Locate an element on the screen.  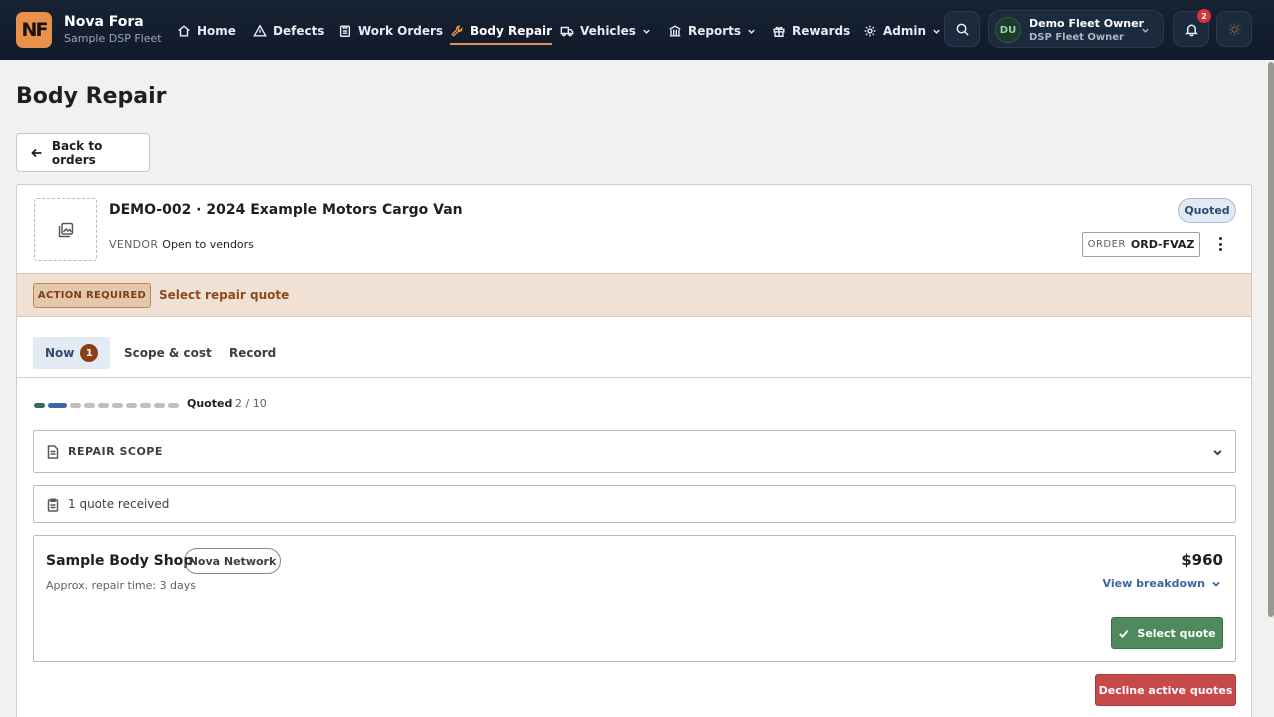
vendor-label: VENDOR is located at coordinates (134, 244).